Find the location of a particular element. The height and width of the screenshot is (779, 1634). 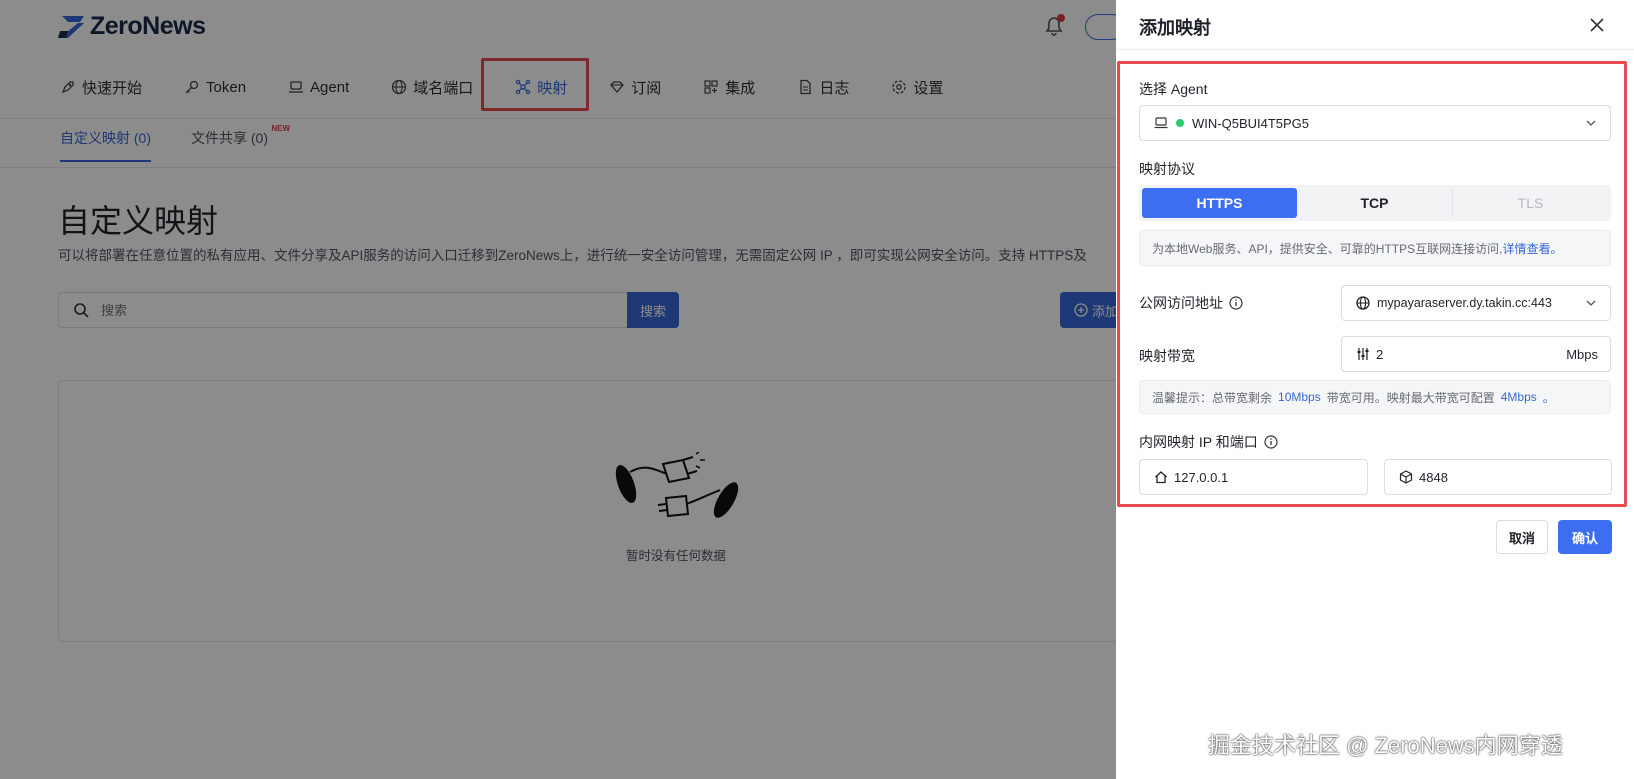

protocol-segmented-control: HTTPS TCP TLS is located at coordinates (1375, 203).